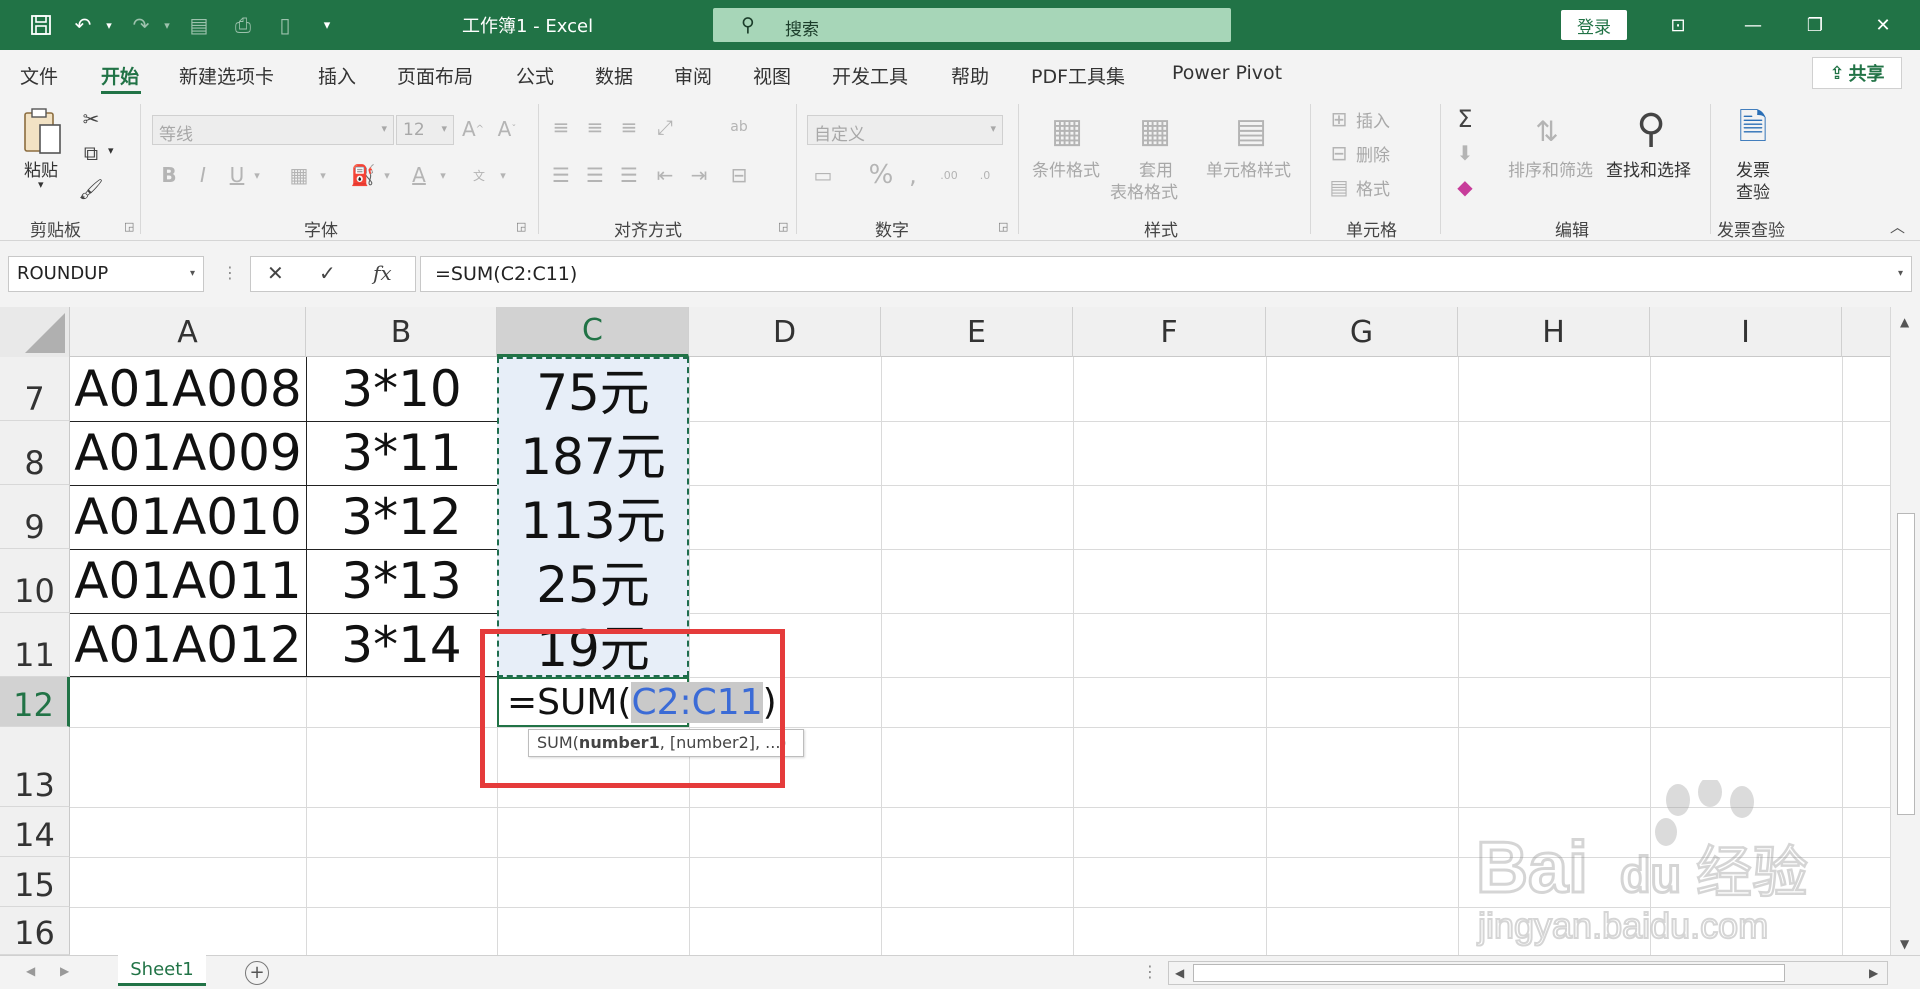 Image resolution: width=1920 pixels, height=989 pixels. Describe the element at coordinates (188, 389) in the screenshot. I see `cell-a7: A01A008` at that location.